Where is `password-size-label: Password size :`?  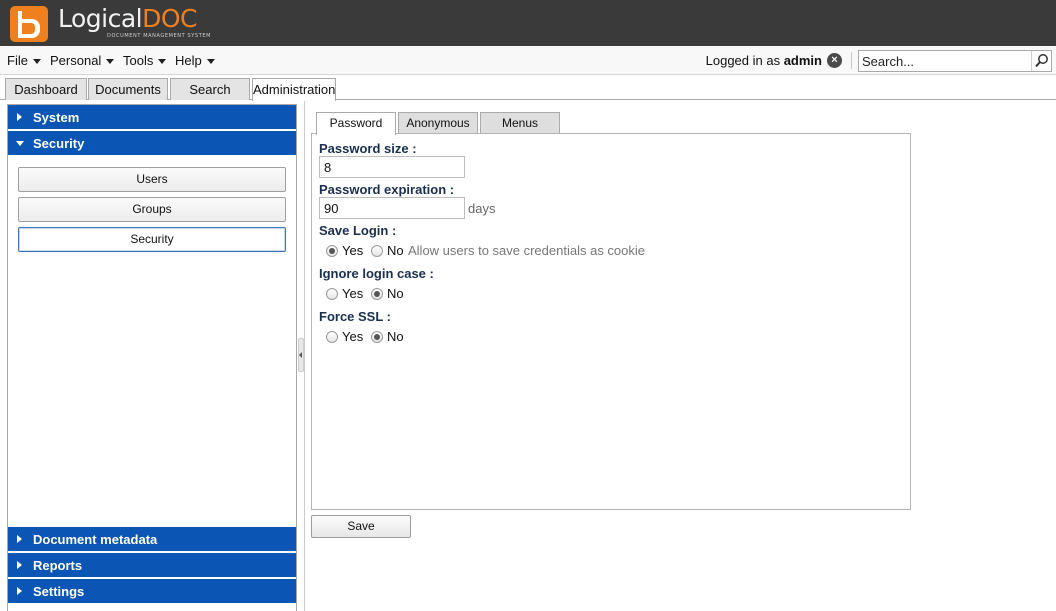 password-size-label: Password size : is located at coordinates (368, 148).